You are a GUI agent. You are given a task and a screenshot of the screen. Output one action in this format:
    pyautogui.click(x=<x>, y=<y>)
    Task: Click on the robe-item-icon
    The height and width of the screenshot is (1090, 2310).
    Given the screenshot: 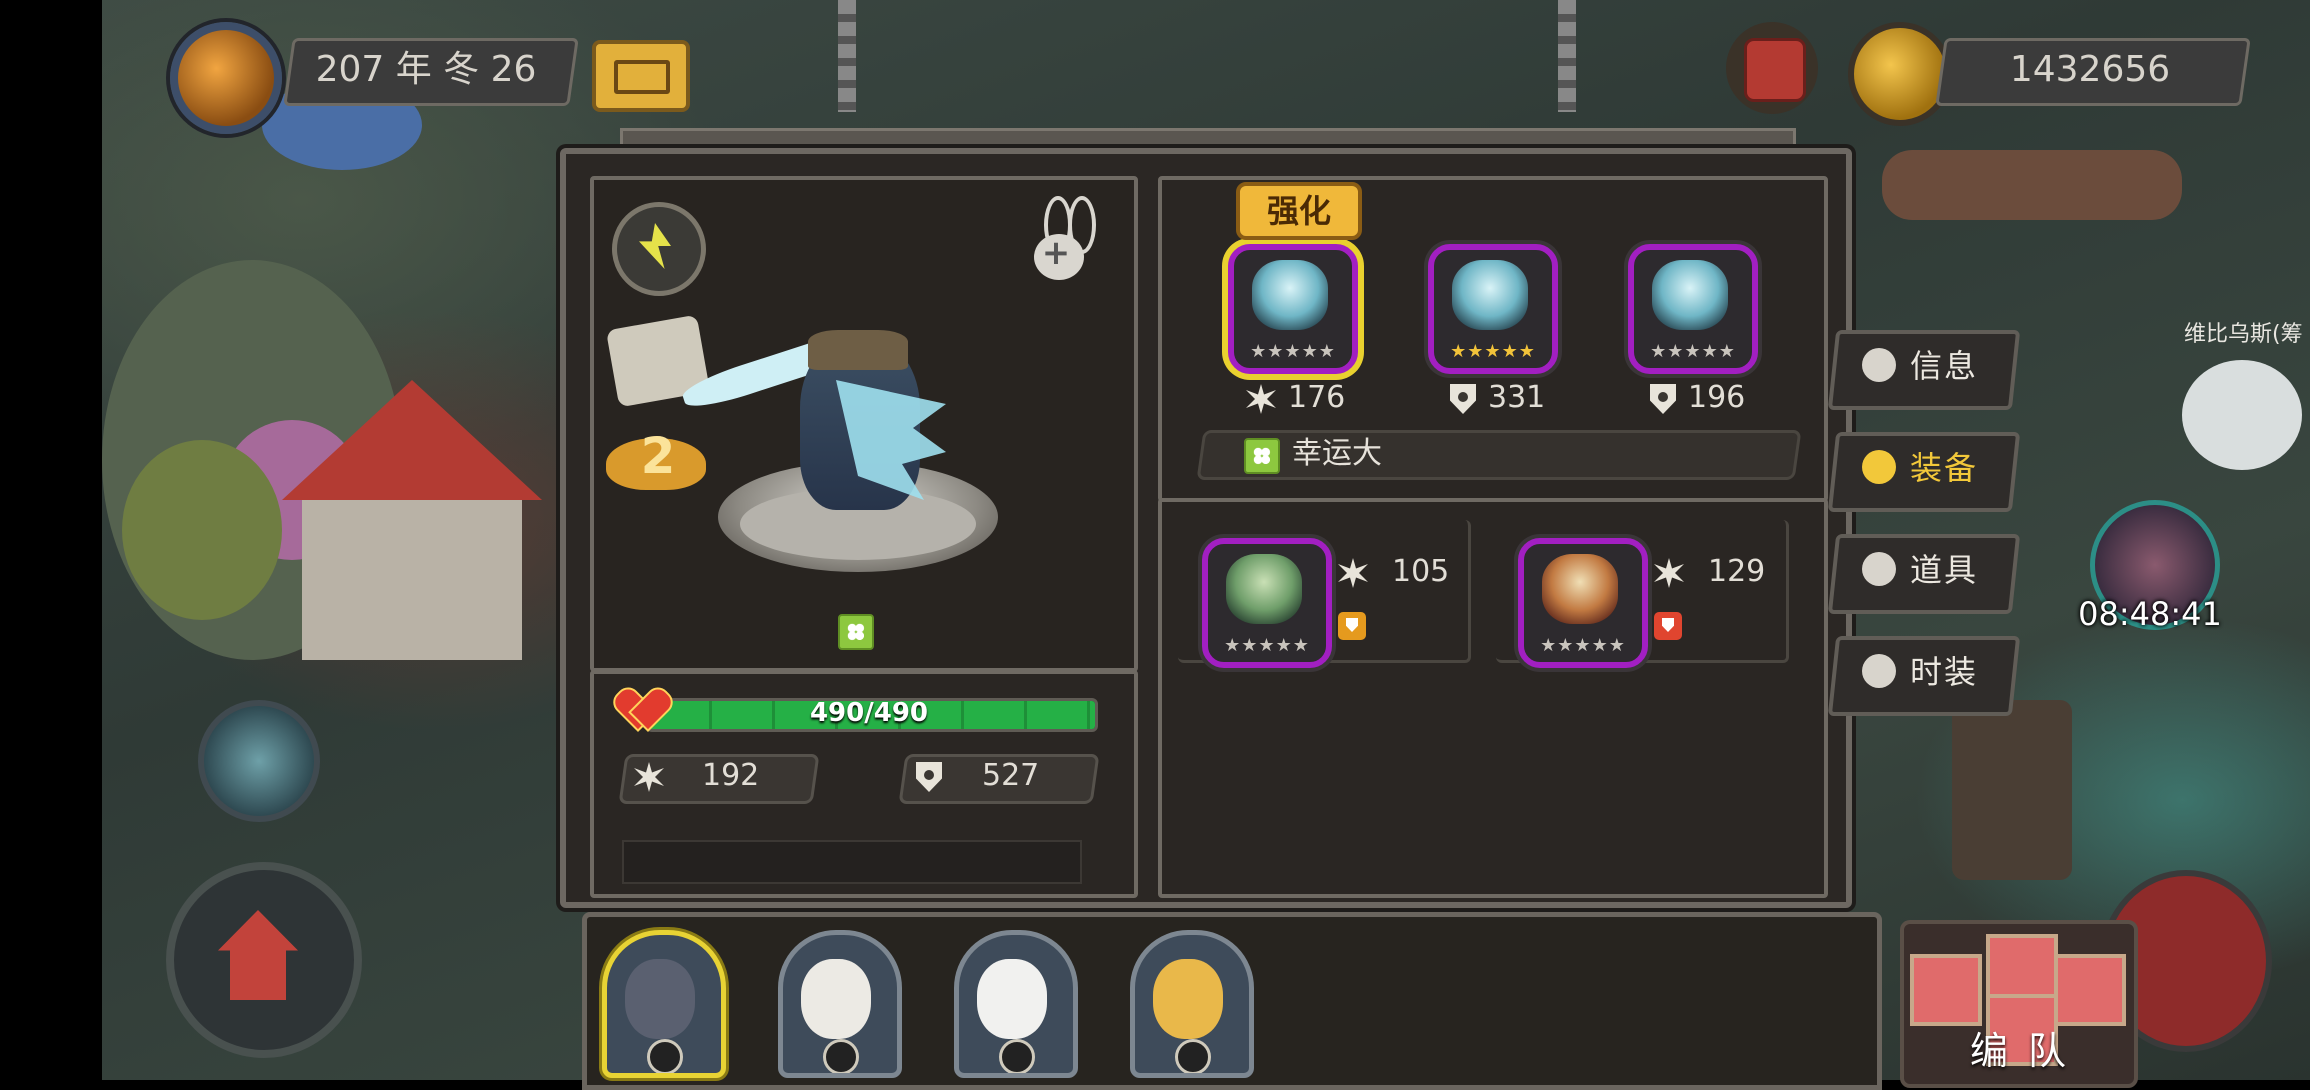 What is the action you would take?
    pyautogui.click(x=1580, y=589)
    